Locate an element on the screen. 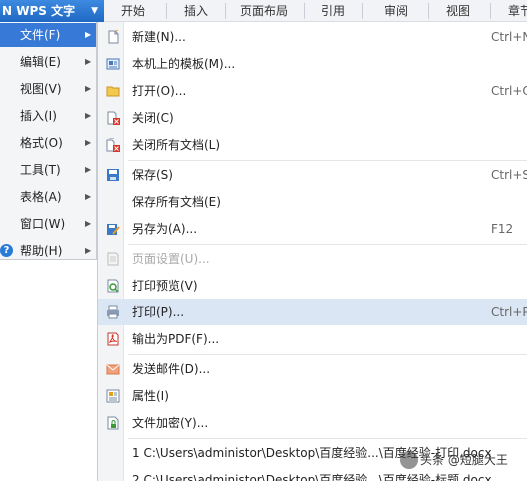 The height and width of the screenshot is (481, 527). menu-item-new: 新建(N)... Ctrl+N is located at coordinates (312, 37).